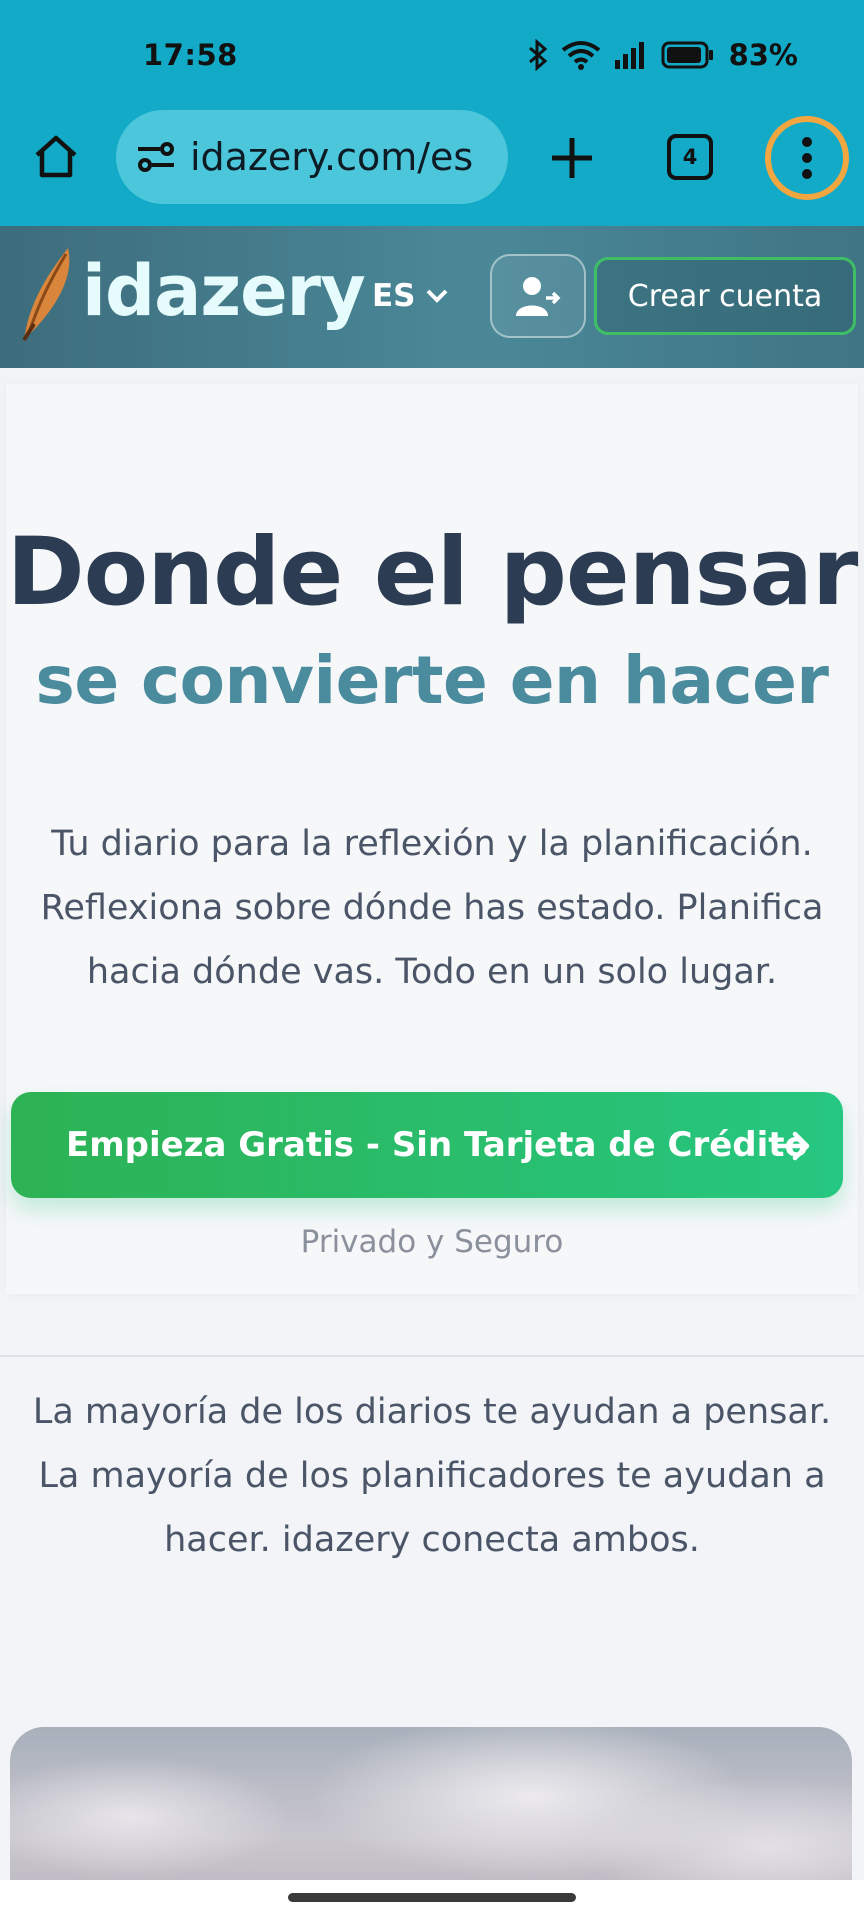  I want to click on start-free-label: Empieza Gratis - Sin Tarjeta de Crédito, so click(437, 1145).